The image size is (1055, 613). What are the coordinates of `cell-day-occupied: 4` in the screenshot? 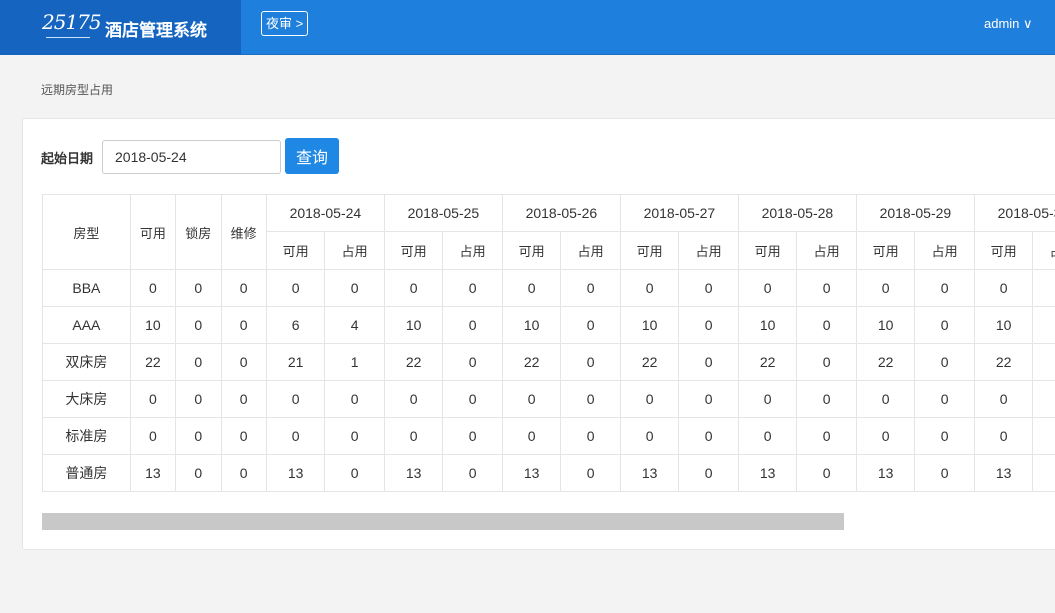 It's located at (354, 325).